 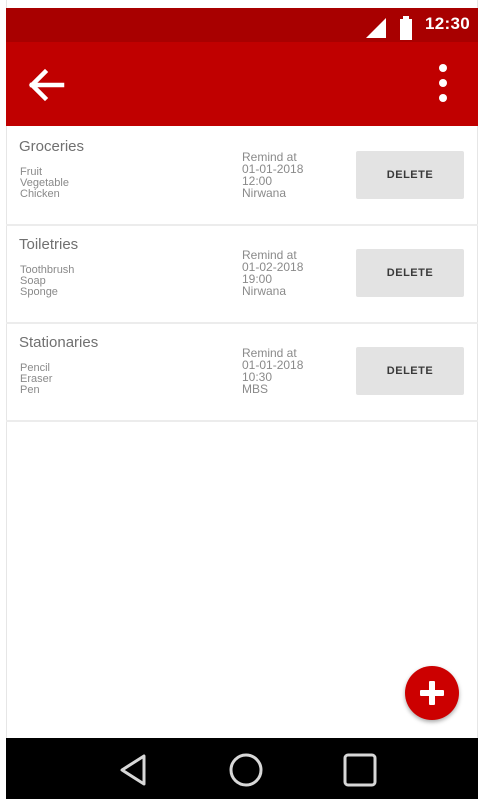 I want to click on back-button, so click(x=46, y=85).